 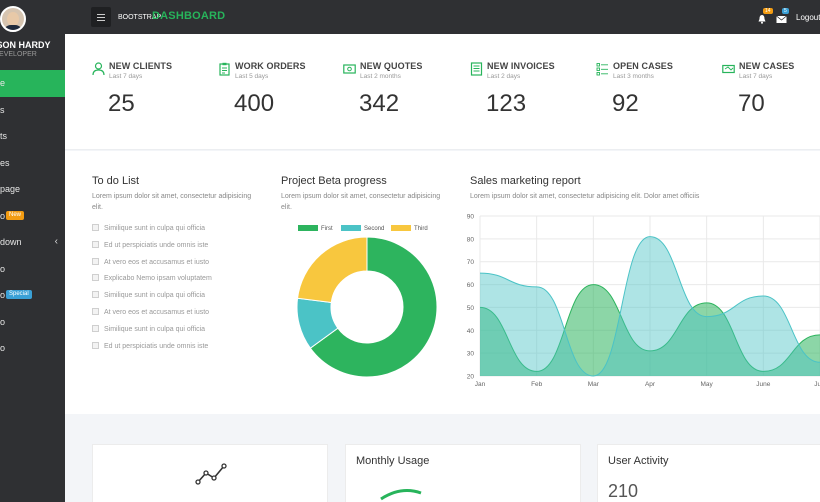 I want to click on sidebar-nav: e s ts es page o New down ‹ o o Special o o, so click(x=32, y=216).